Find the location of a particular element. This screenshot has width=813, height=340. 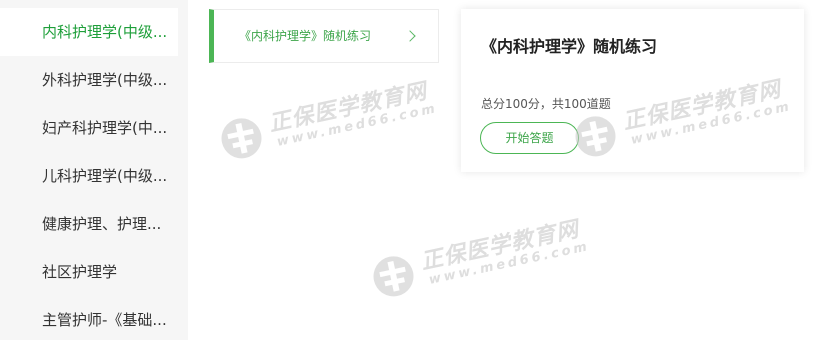

practice-list-item: 《内科护理学》随机练习 is located at coordinates (324, 36).